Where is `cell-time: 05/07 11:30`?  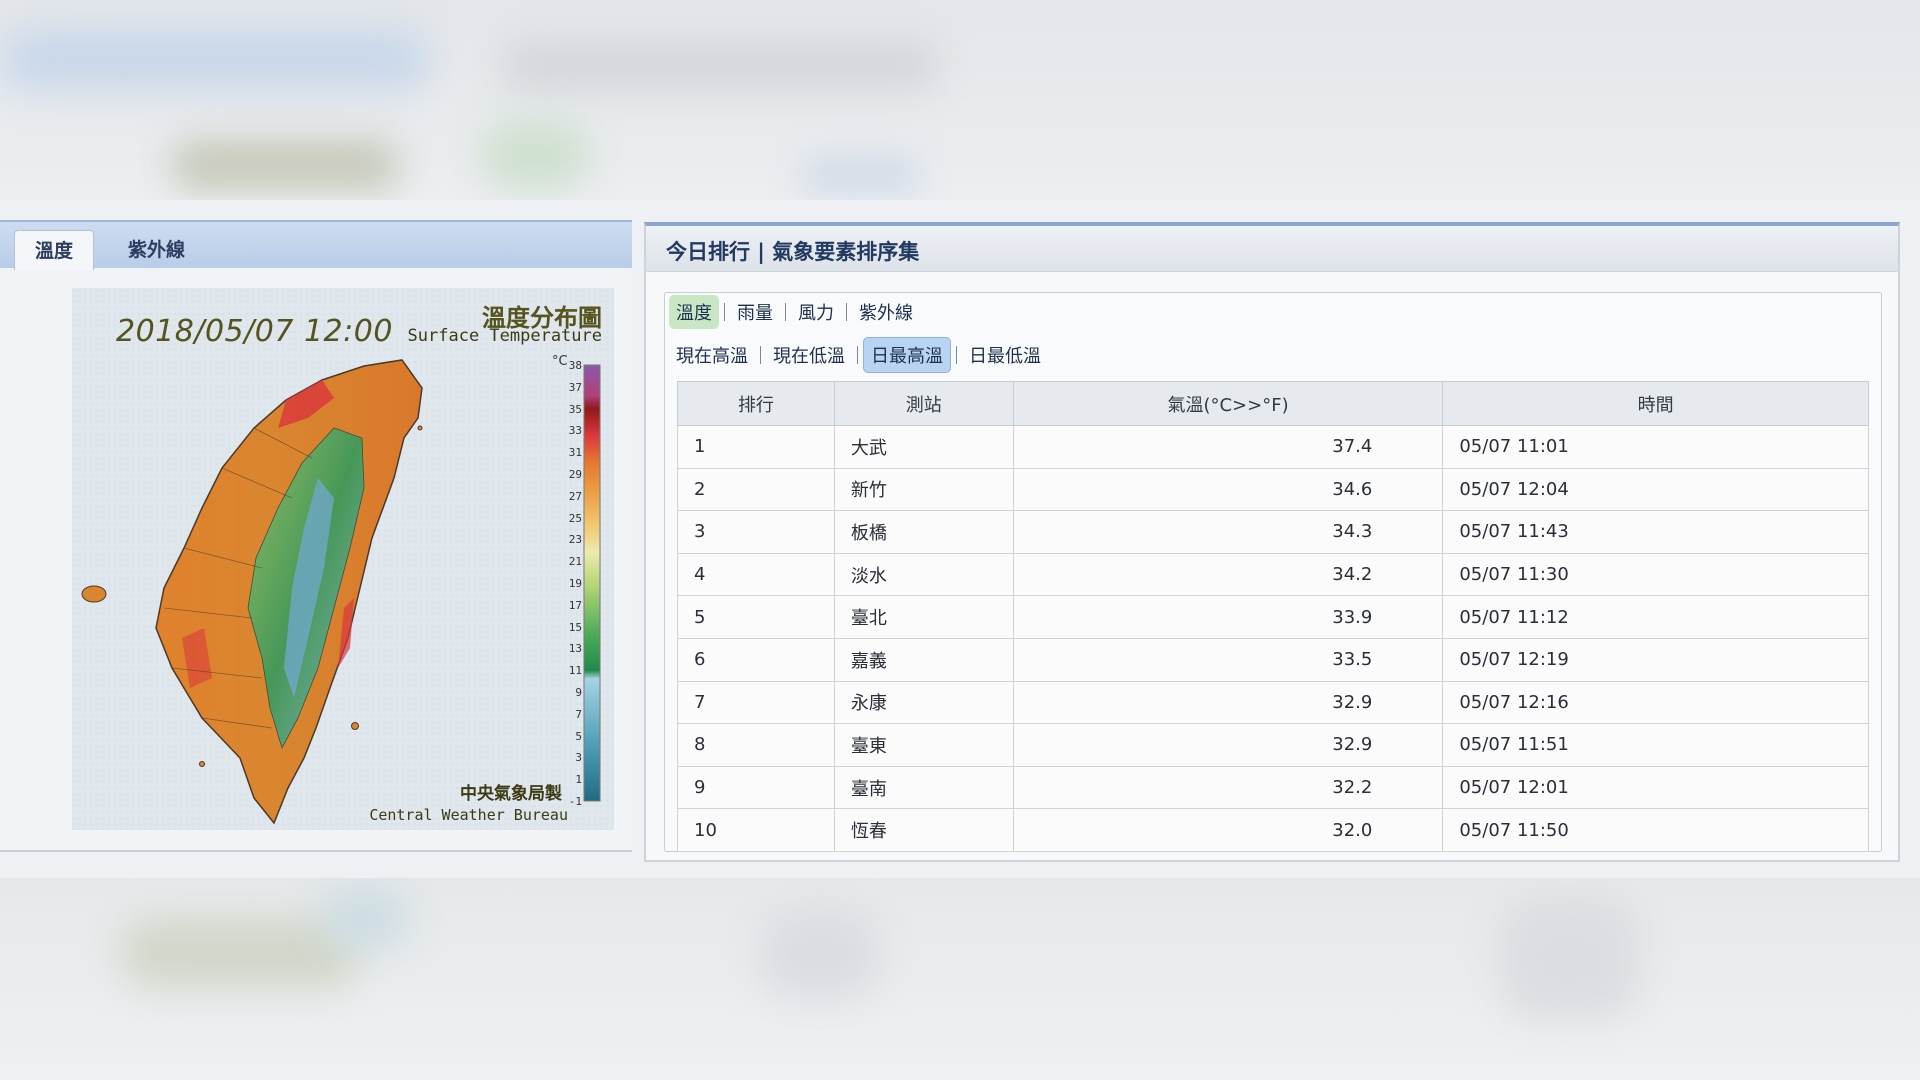
cell-time: 05/07 11:30 is located at coordinates (1655, 574).